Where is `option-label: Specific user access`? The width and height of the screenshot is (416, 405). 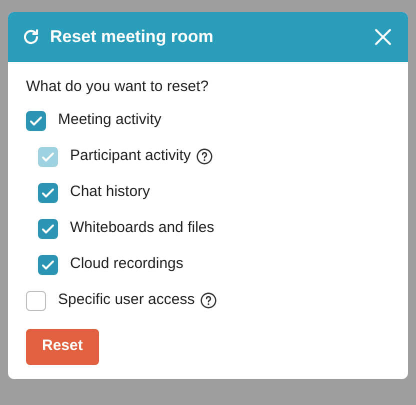
option-label: Specific user access is located at coordinates (126, 300).